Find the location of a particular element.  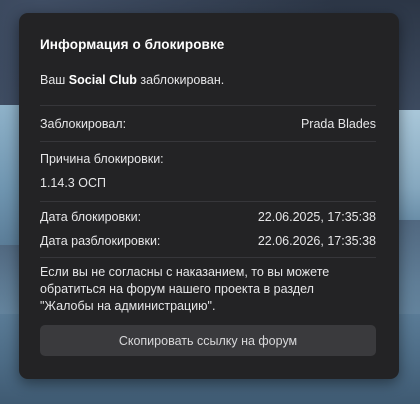

account-suffix: заблокирован. is located at coordinates (180, 80).